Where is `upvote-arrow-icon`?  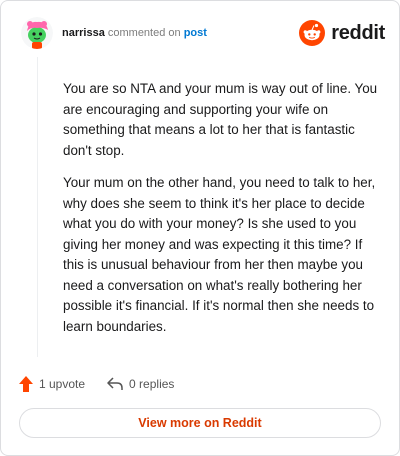 upvote-arrow-icon is located at coordinates (26, 384).